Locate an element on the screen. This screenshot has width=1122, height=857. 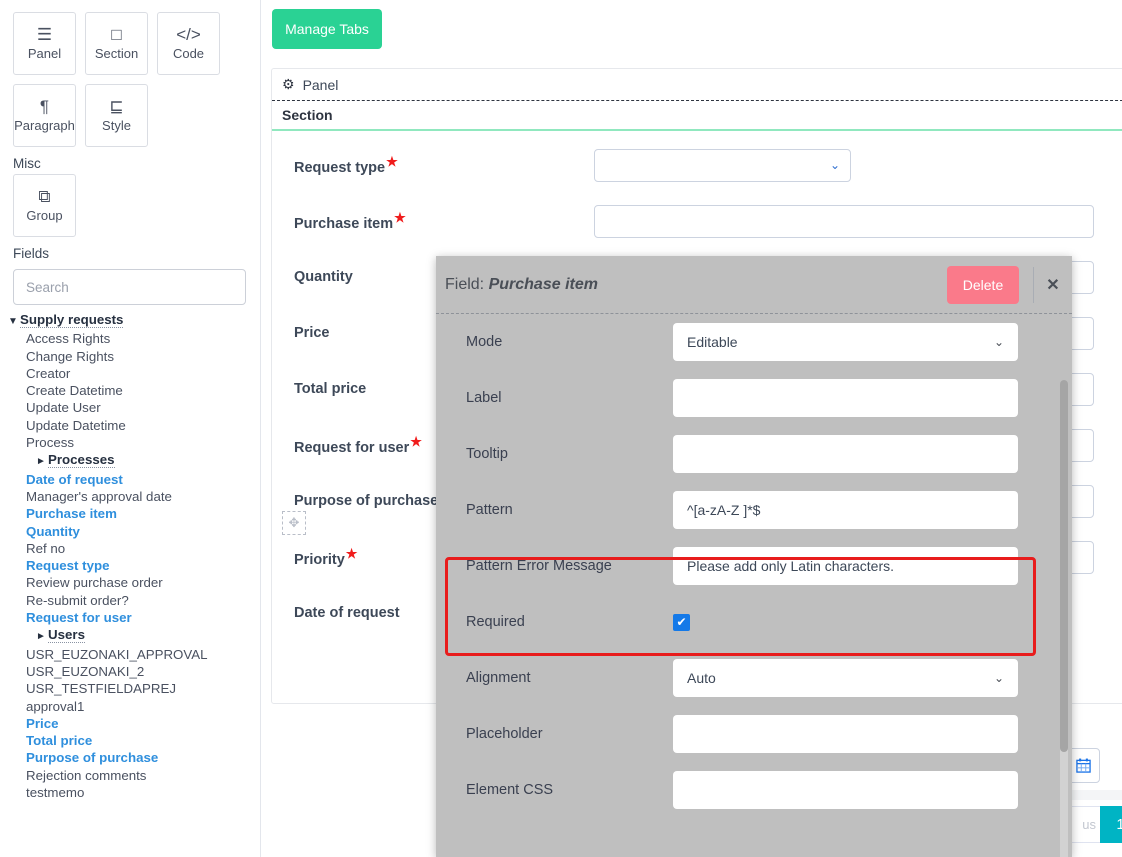
modal-row-label: Label is located at coordinates (484, 398).